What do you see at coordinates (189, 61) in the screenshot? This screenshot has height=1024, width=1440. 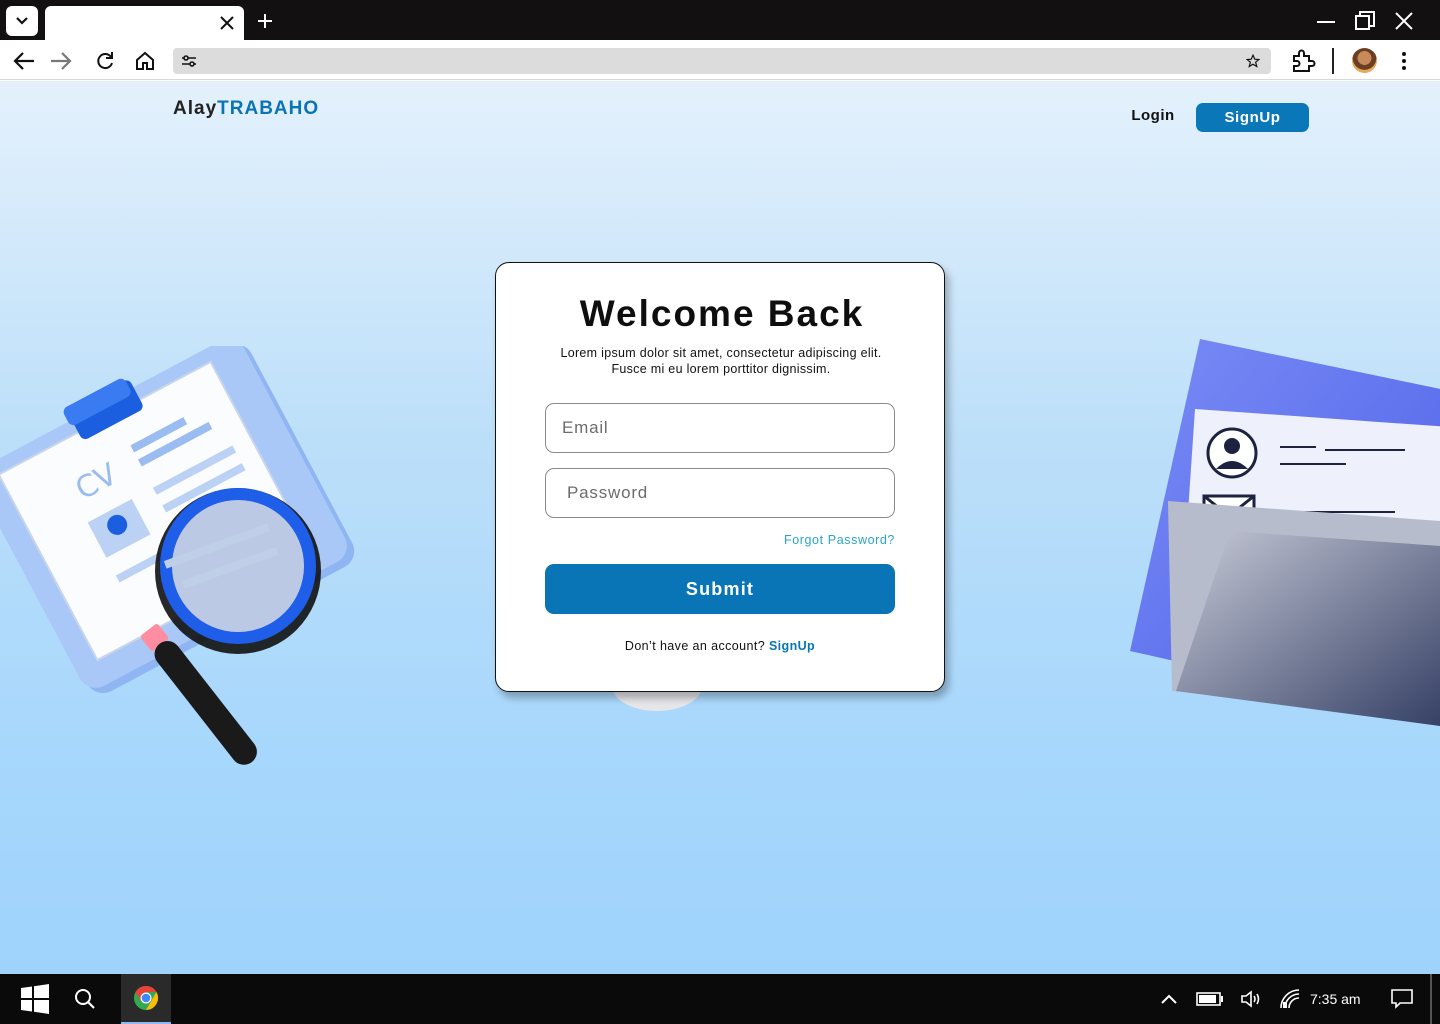 I see `tune-icon` at bounding box center [189, 61].